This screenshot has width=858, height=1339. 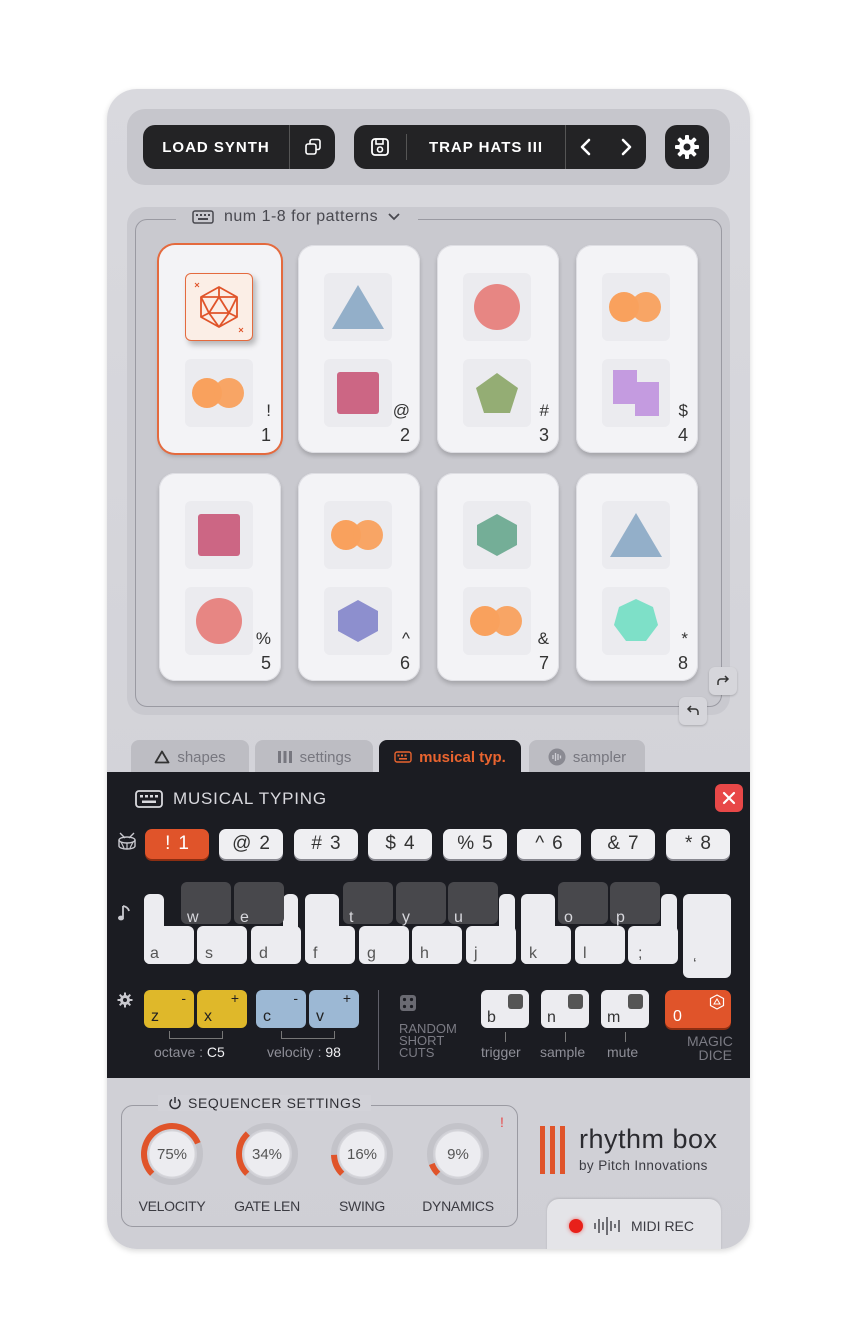 What do you see at coordinates (421, 904) in the screenshot?
I see `black-key-y: y` at bounding box center [421, 904].